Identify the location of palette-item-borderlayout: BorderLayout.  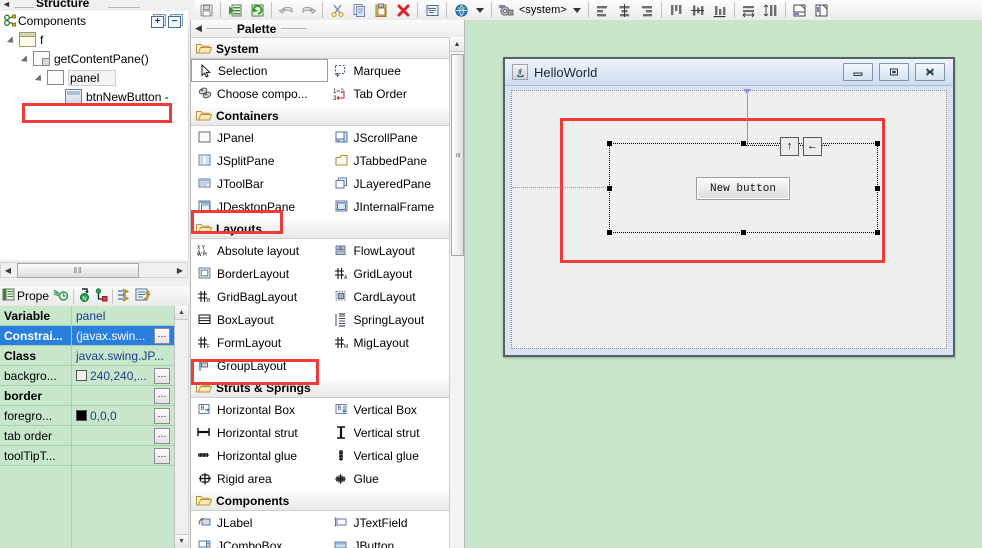
(259, 273).